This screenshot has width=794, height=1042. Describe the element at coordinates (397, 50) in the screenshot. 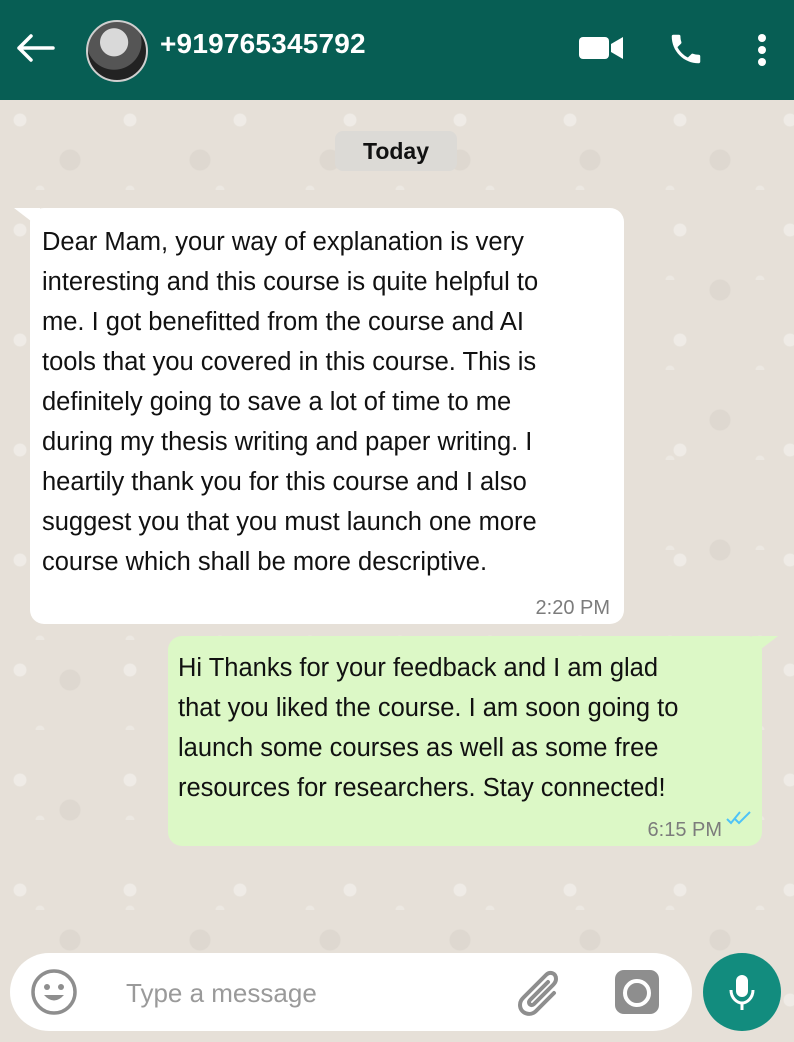

I see `chat-header: +919765345792` at that location.